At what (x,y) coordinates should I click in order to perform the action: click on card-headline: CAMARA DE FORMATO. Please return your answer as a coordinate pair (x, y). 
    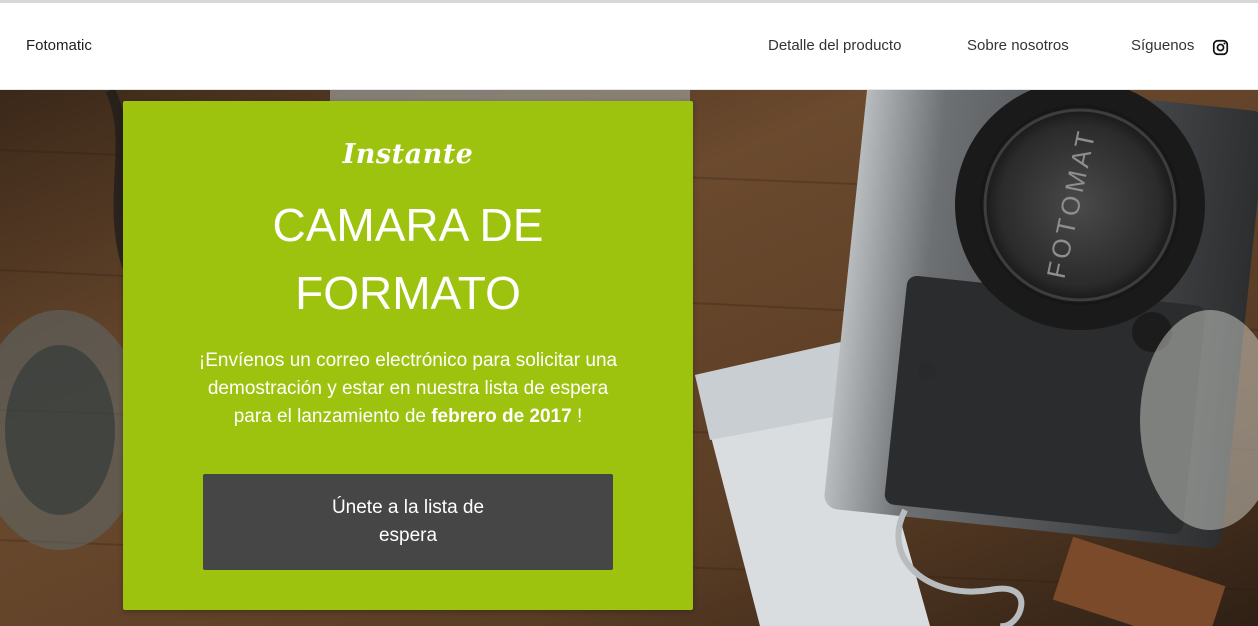
    Looking at the image, I should click on (408, 259).